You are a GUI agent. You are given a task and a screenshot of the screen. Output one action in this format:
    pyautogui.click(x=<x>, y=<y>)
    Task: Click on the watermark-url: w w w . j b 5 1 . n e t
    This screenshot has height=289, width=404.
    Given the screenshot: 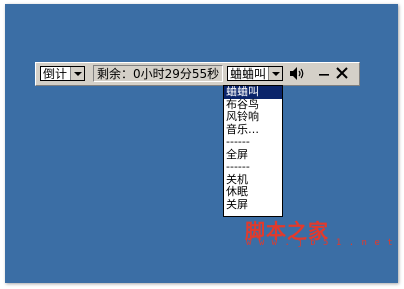 What is the action you would take?
    pyautogui.click(x=320, y=243)
    